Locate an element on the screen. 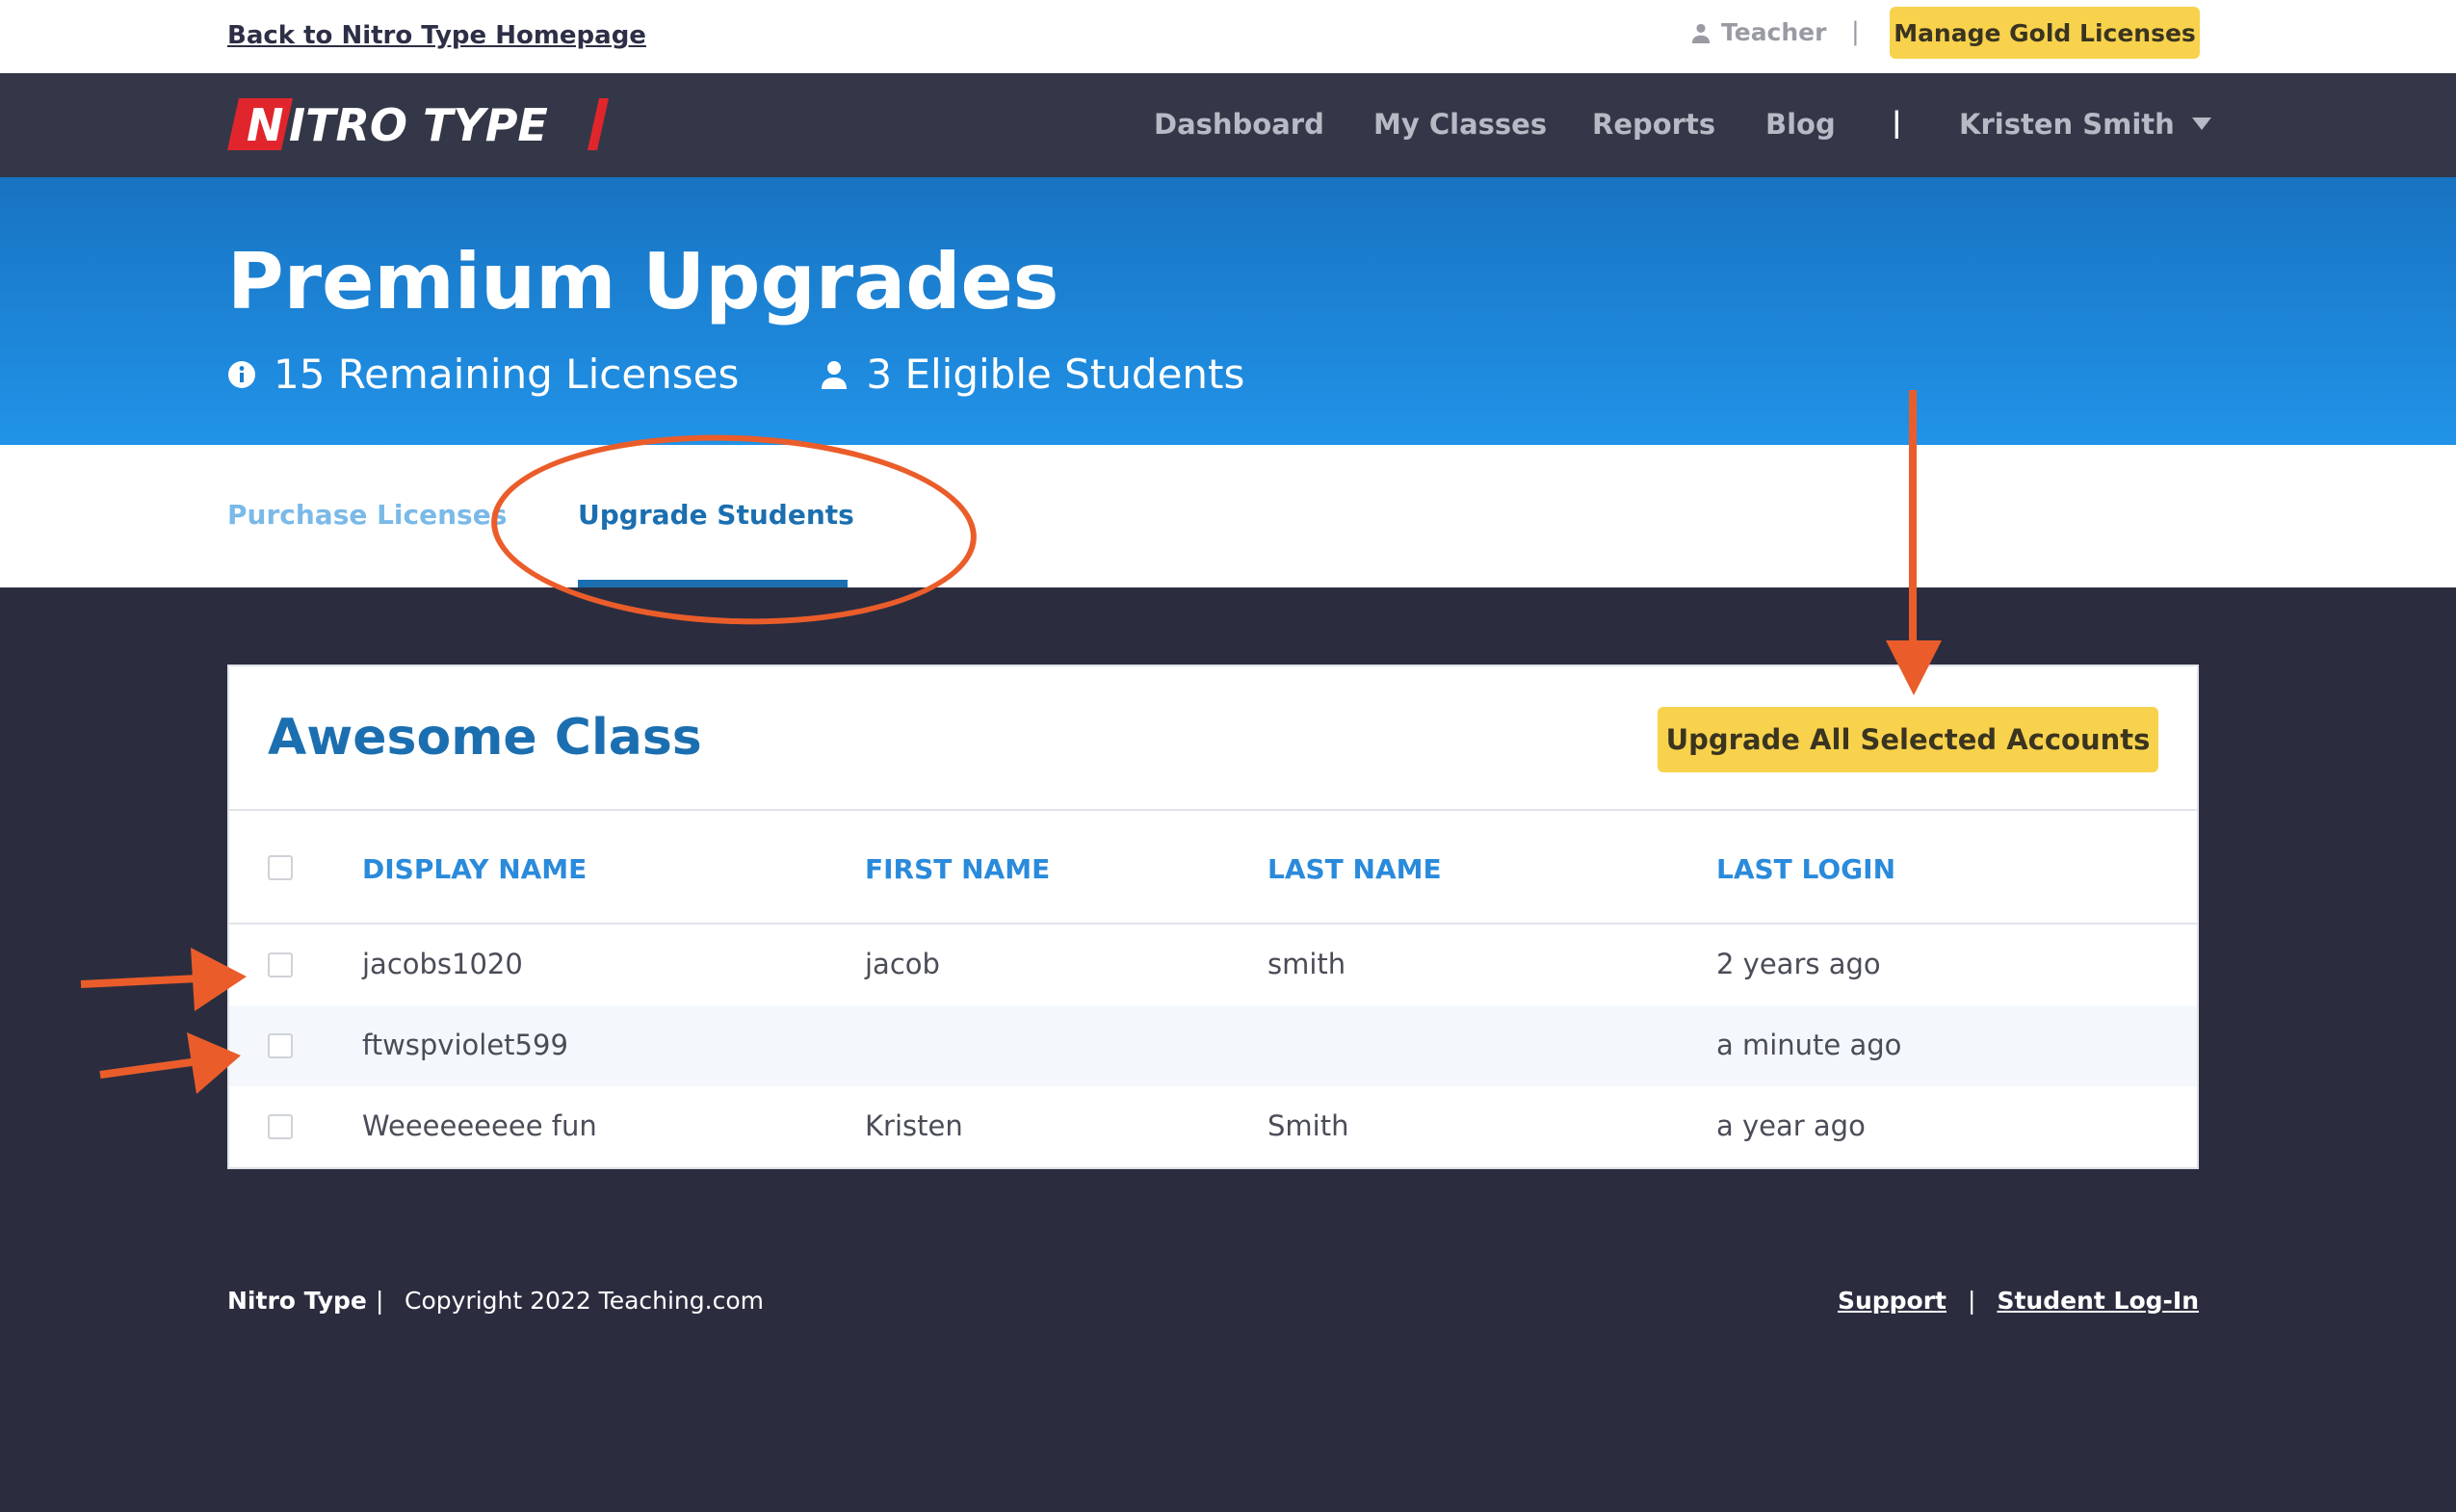  select-all-checkbox is located at coordinates (280, 868).